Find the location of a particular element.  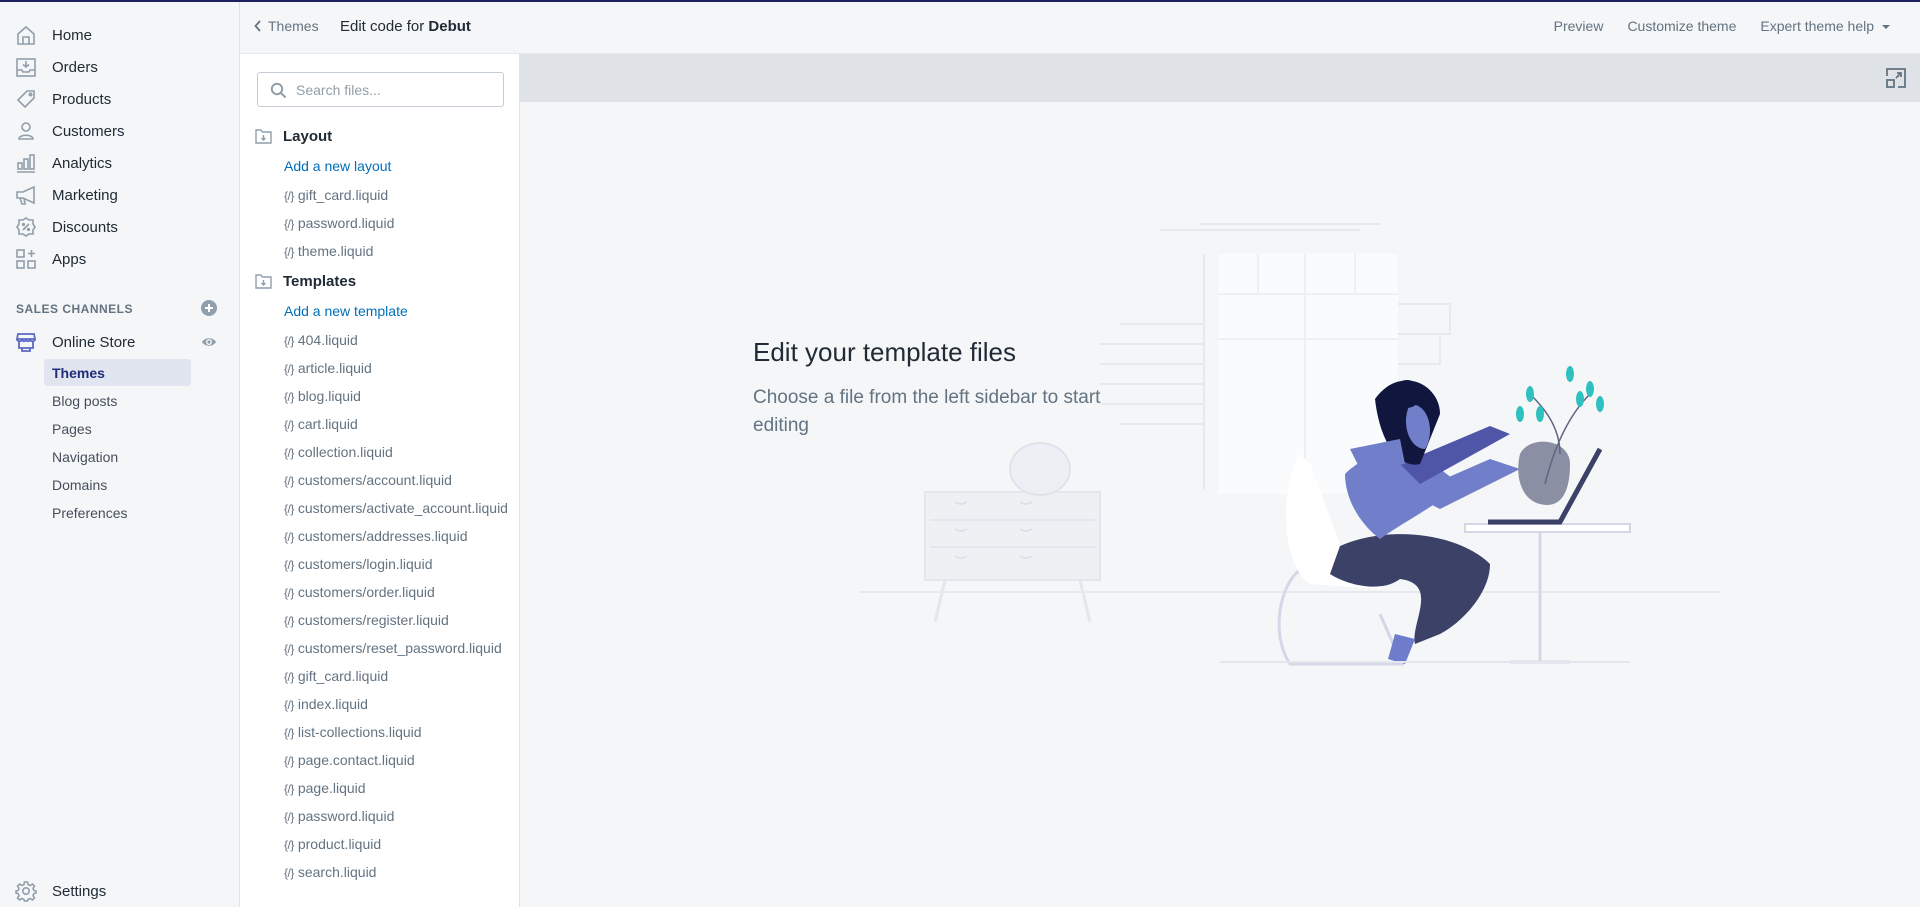

file-item: {/} customers/activate_account.liquid is located at coordinates (396, 508).